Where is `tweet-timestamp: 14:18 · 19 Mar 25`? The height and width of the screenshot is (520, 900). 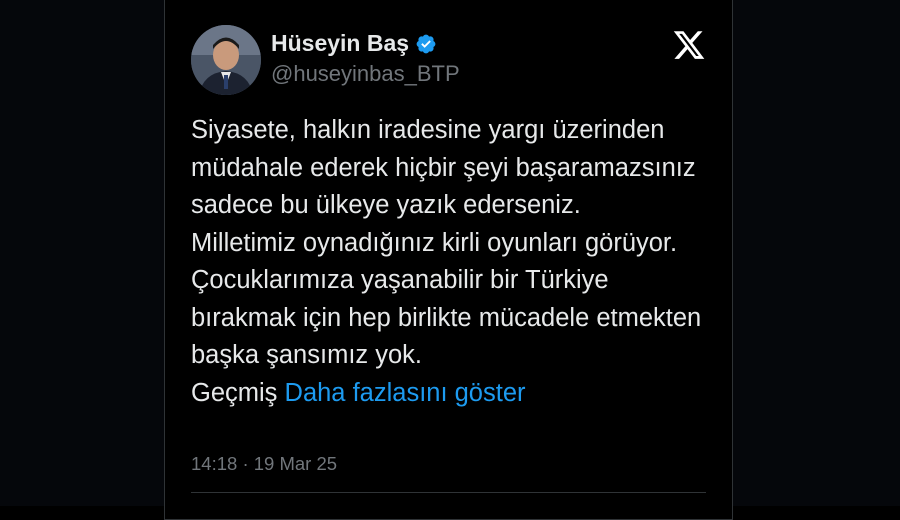
tweet-timestamp: 14:18 · 19 Mar 25 is located at coordinates (264, 464).